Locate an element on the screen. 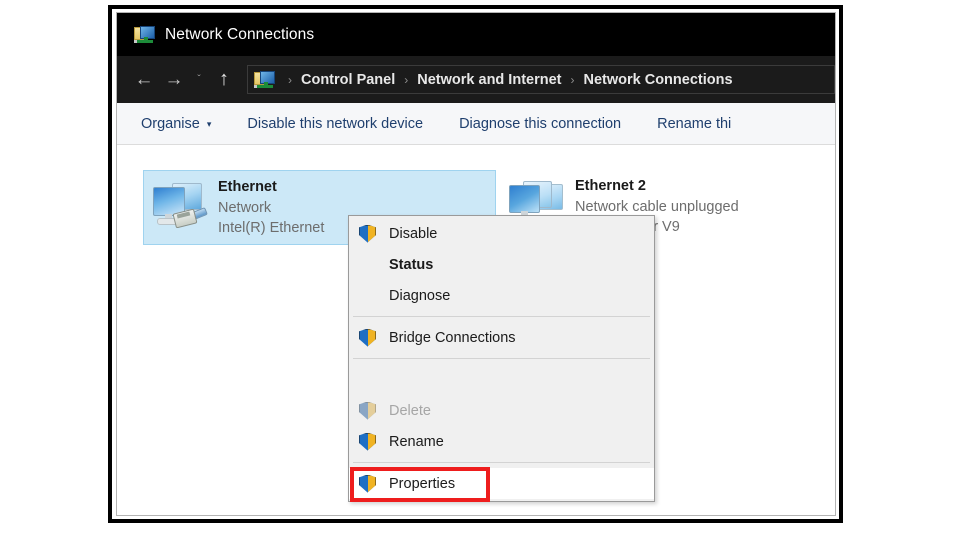 The height and width of the screenshot is (534, 955). menu-item-status: Status is located at coordinates (501, 264).